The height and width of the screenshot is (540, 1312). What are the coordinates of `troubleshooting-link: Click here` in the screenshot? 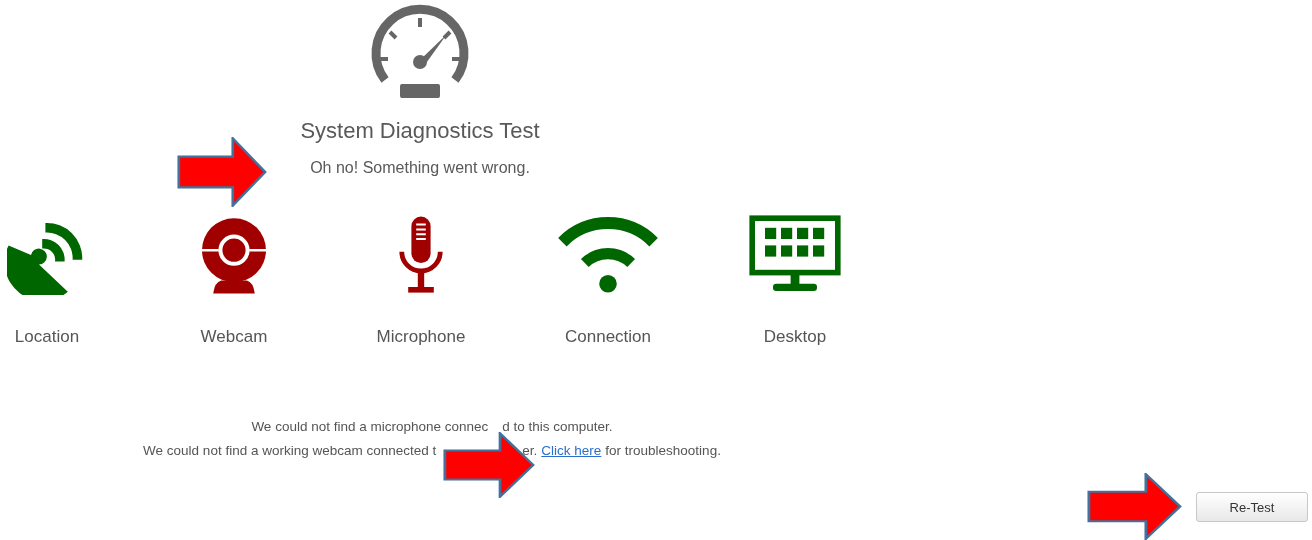 It's located at (571, 450).